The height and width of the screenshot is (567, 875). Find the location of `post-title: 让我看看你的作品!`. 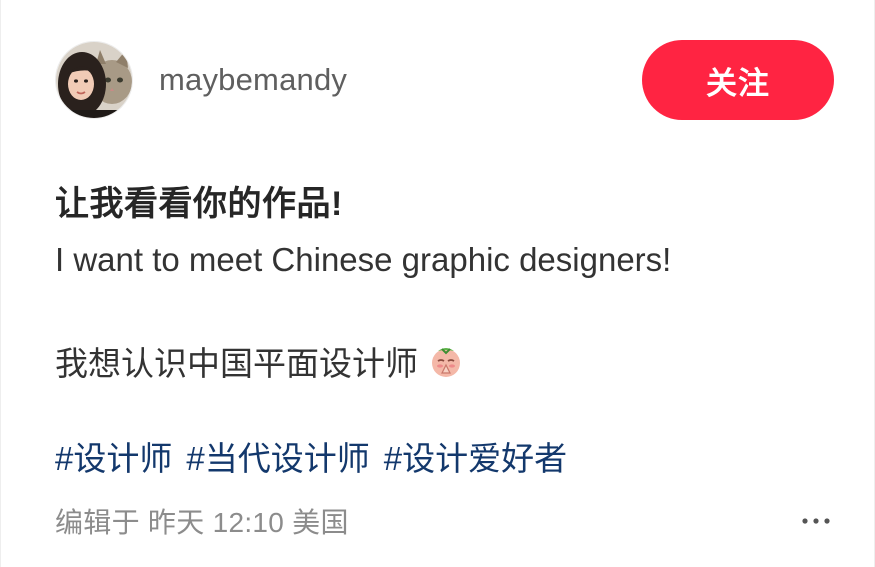

post-title: 让我看看你的作品! is located at coordinates (199, 204).